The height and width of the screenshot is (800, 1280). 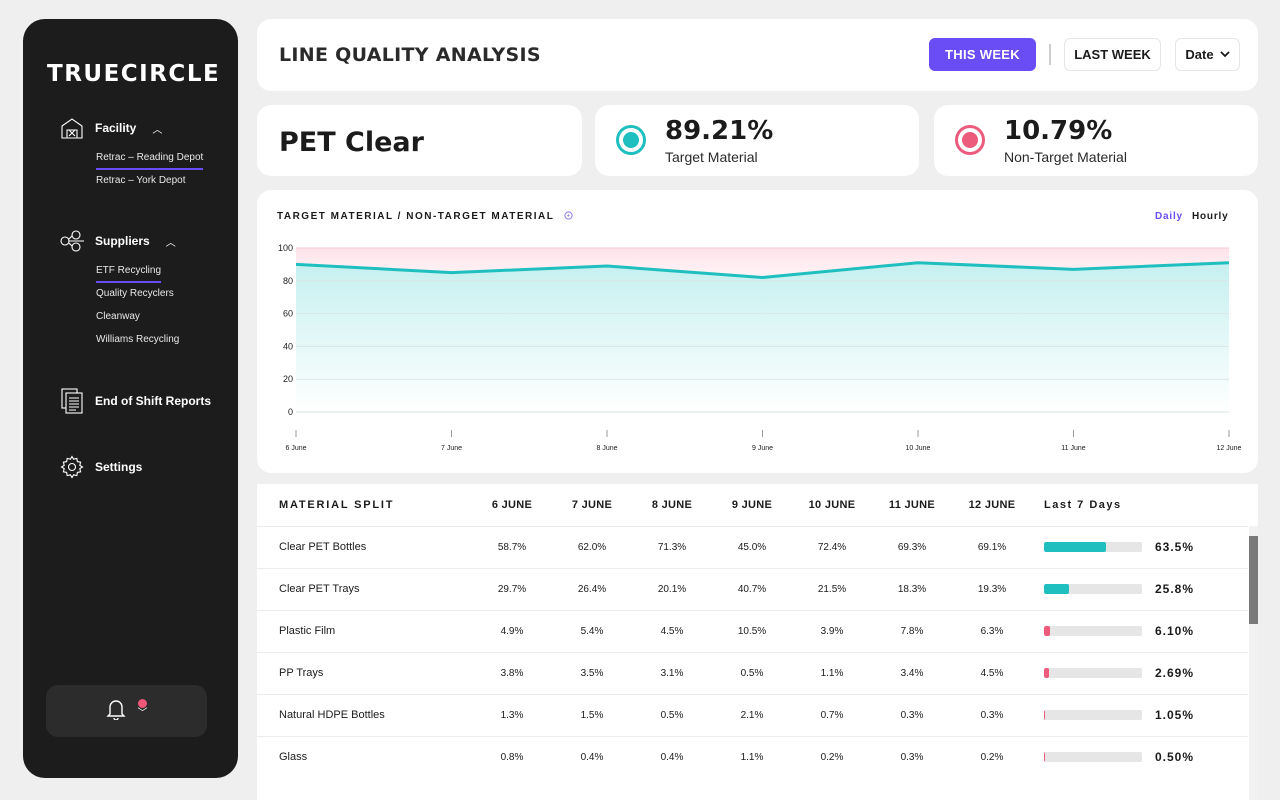 What do you see at coordinates (1058, 131) in the screenshot?
I see `non-target-value: 10.79%` at bounding box center [1058, 131].